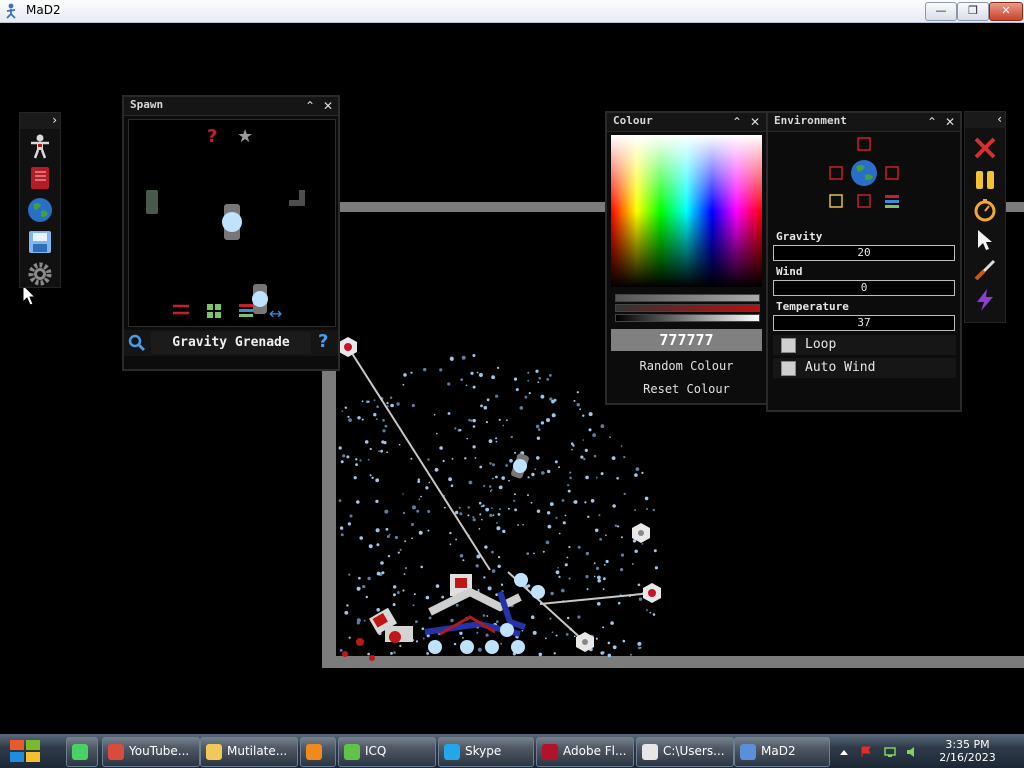 The width and height of the screenshot is (1024, 768). I want to click on ragdoll-icon, so click(40, 146).